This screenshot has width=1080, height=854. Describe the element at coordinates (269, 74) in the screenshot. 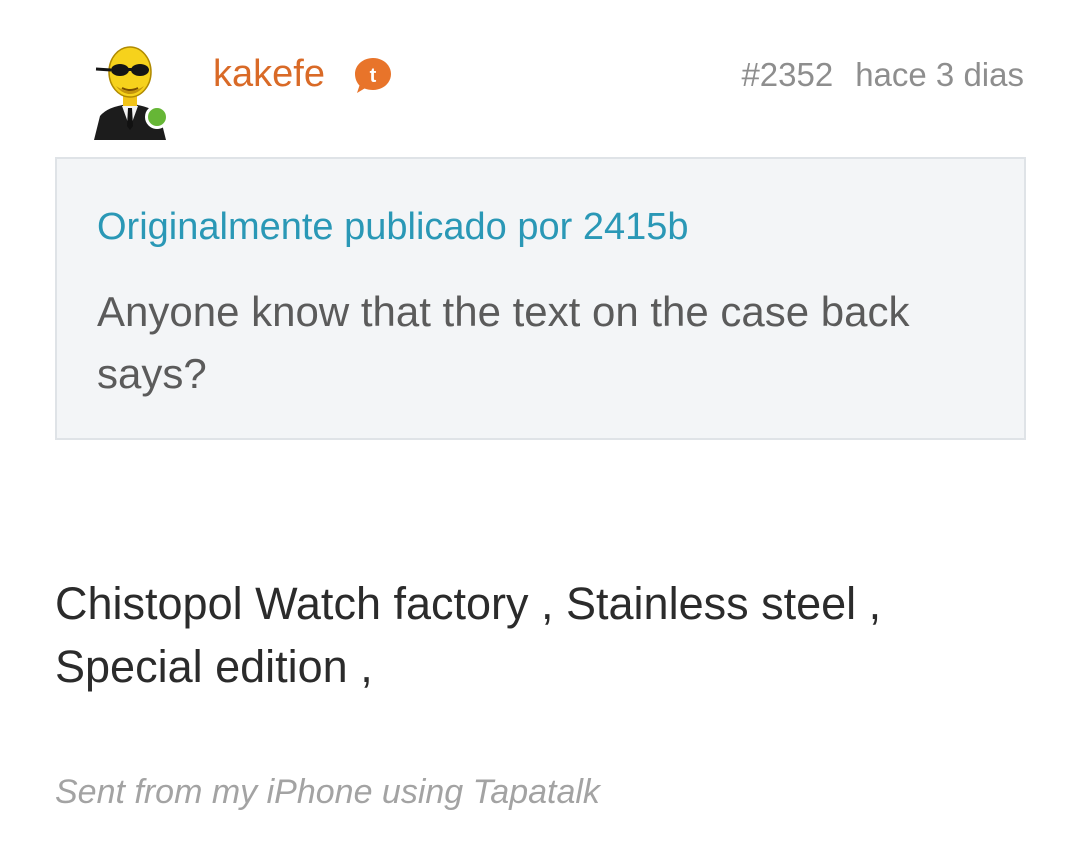

I see `post-author-username: kakefe` at that location.